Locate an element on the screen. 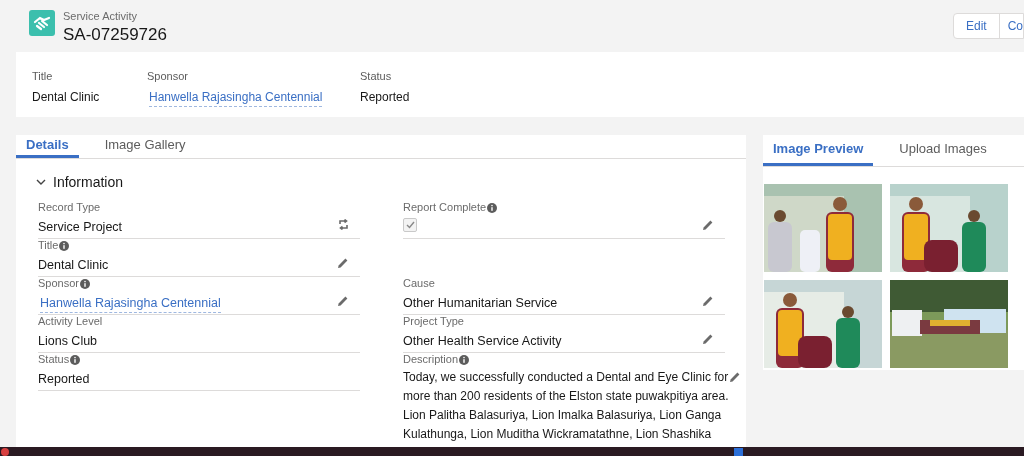 This screenshot has height=456, width=1024. action-button: Co is located at coordinates (1011, 26).